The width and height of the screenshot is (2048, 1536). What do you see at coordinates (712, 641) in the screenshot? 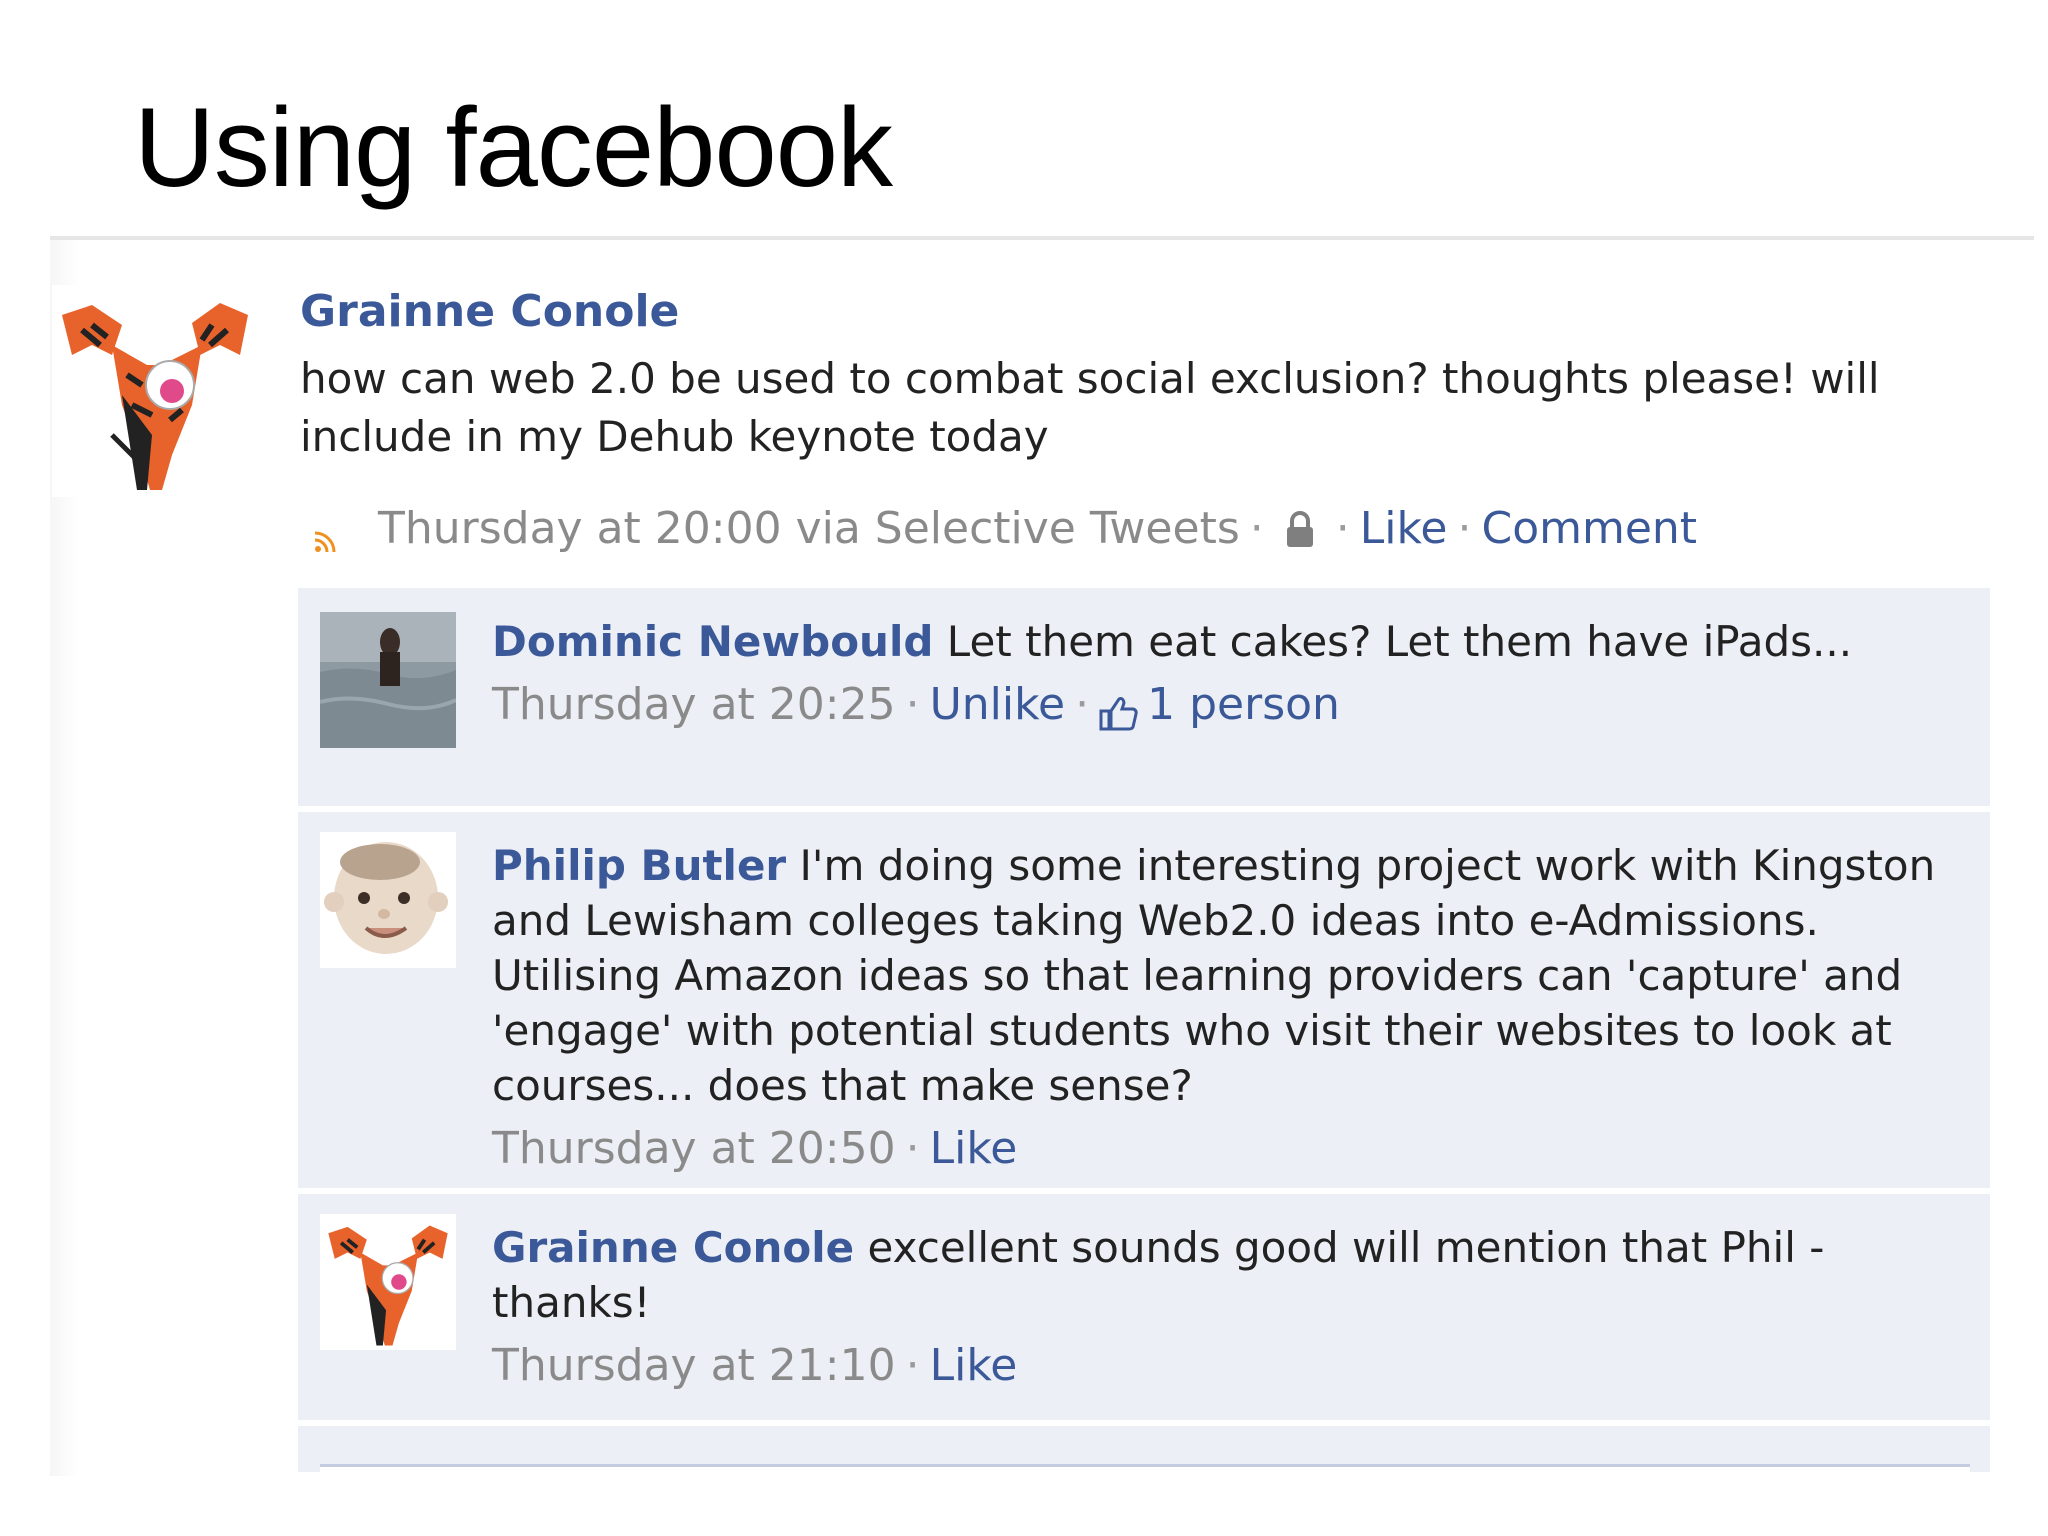
I see `comment-author-name: Dominic Newbould` at bounding box center [712, 641].